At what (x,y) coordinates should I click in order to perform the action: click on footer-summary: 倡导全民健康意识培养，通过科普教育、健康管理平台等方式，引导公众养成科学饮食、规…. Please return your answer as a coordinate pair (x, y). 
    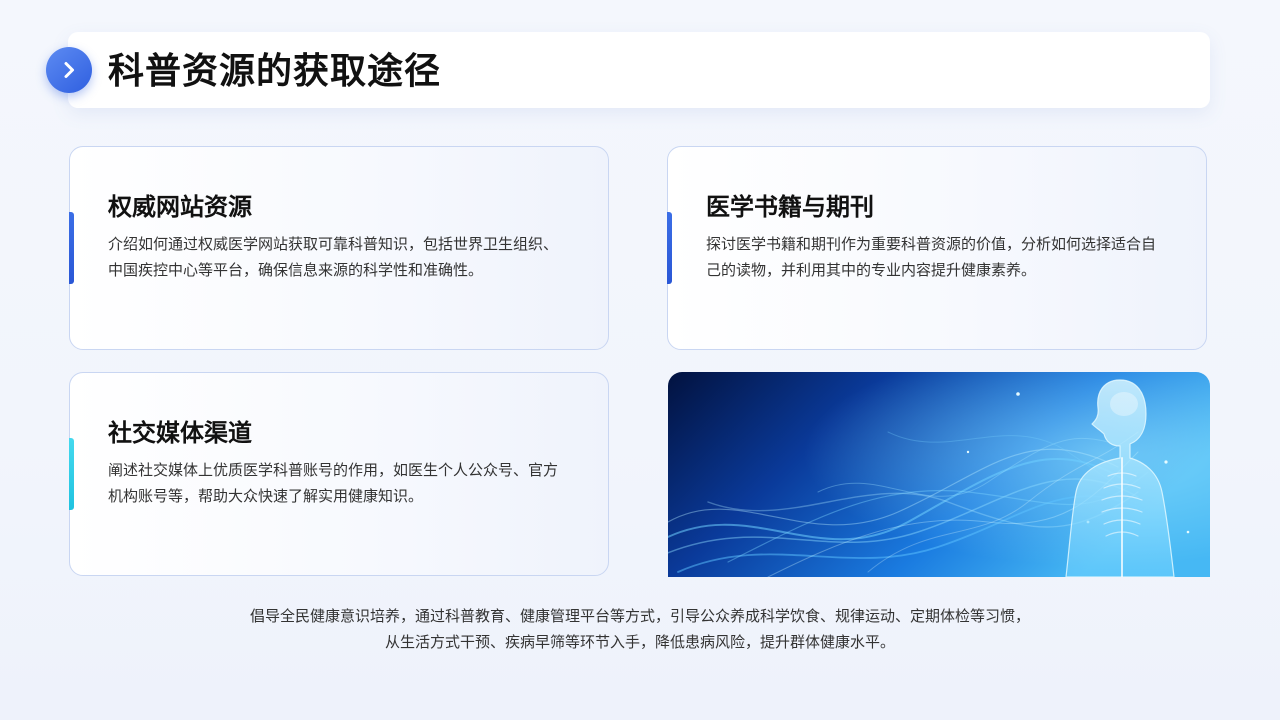
    Looking at the image, I should click on (640, 629).